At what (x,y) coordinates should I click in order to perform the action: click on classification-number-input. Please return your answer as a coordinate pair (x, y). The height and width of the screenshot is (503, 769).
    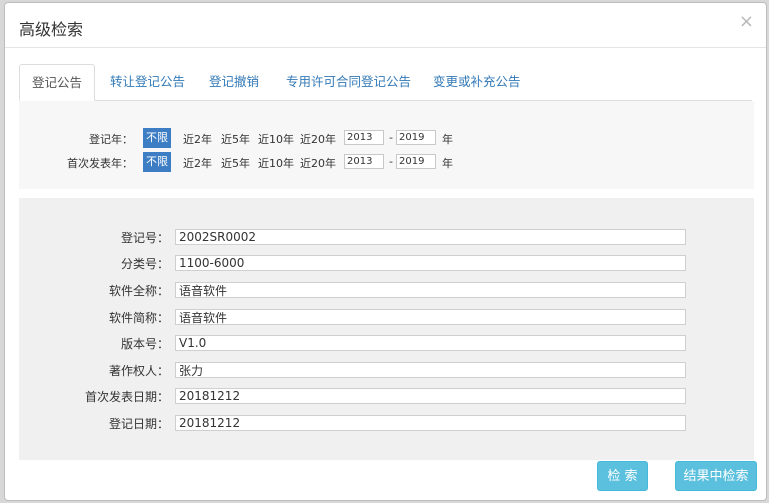
    Looking at the image, I should click on (430, 263).